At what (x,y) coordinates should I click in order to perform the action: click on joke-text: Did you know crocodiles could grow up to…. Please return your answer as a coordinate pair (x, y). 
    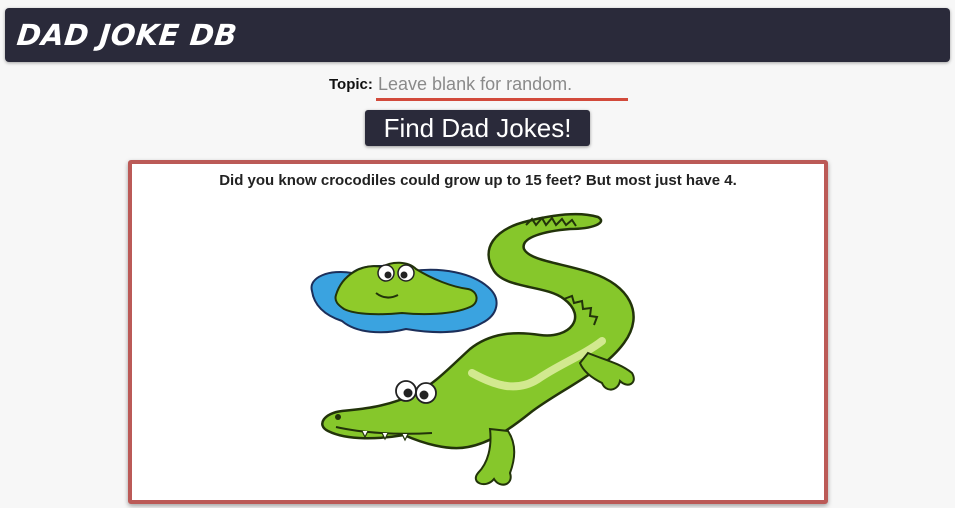
    Looking at the image, I should click on (478, 180).